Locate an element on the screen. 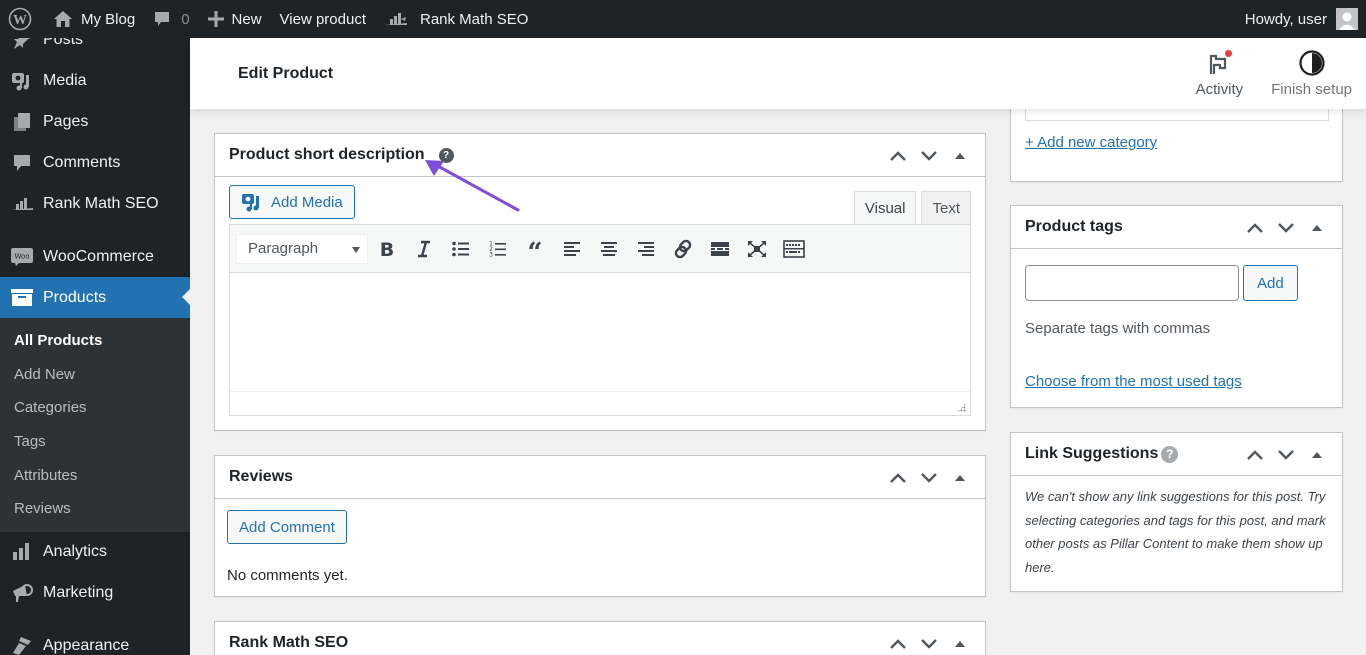 The width and height of the screenshot is (1366, 655). format-select: Paragraph is located at coordinates (302, 248).